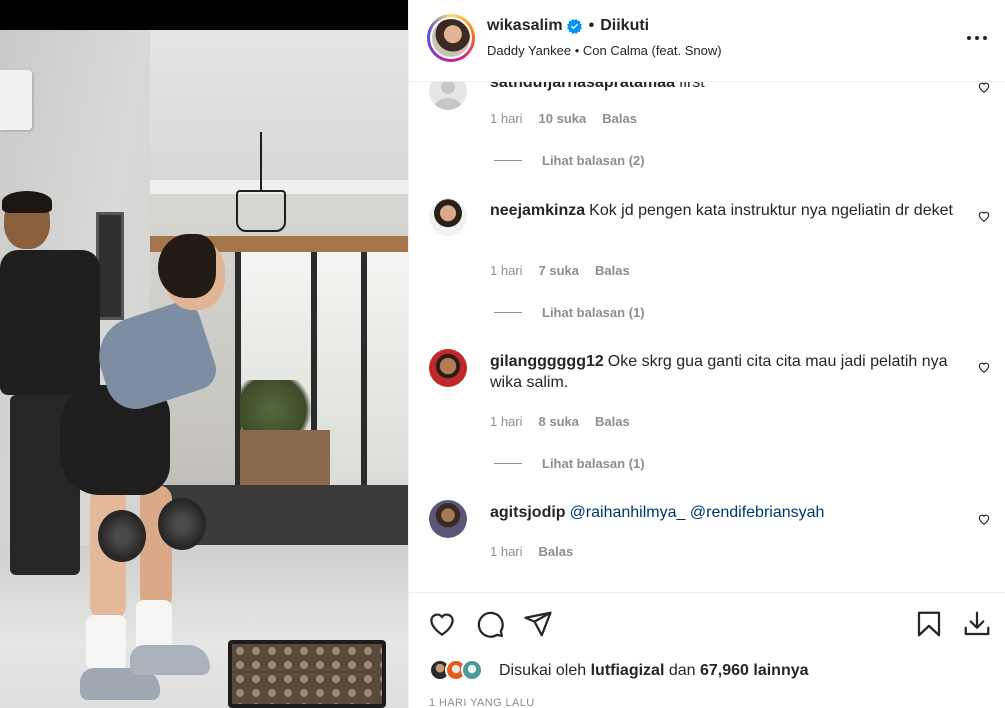 This screenshot has width=1005, height=708. What do you see at coordinates (537, 210) in the screenshot?
I see `comment-username: neejamkinza` at bounding box center [537, 210].